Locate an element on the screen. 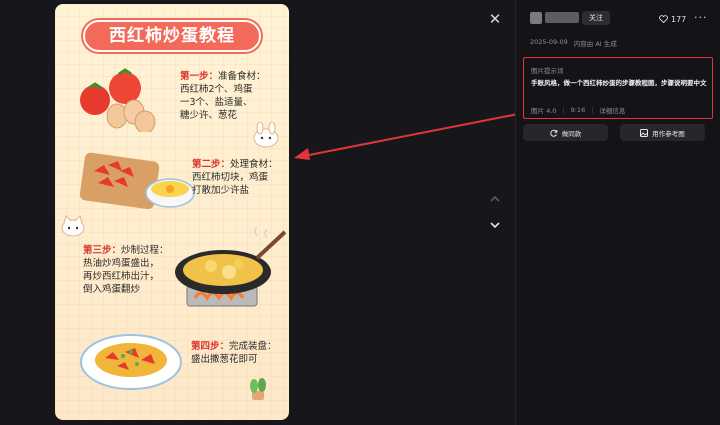  meta-line: 2025-09-09 内容由 AI 生成 is located at coordinates (573, 43).